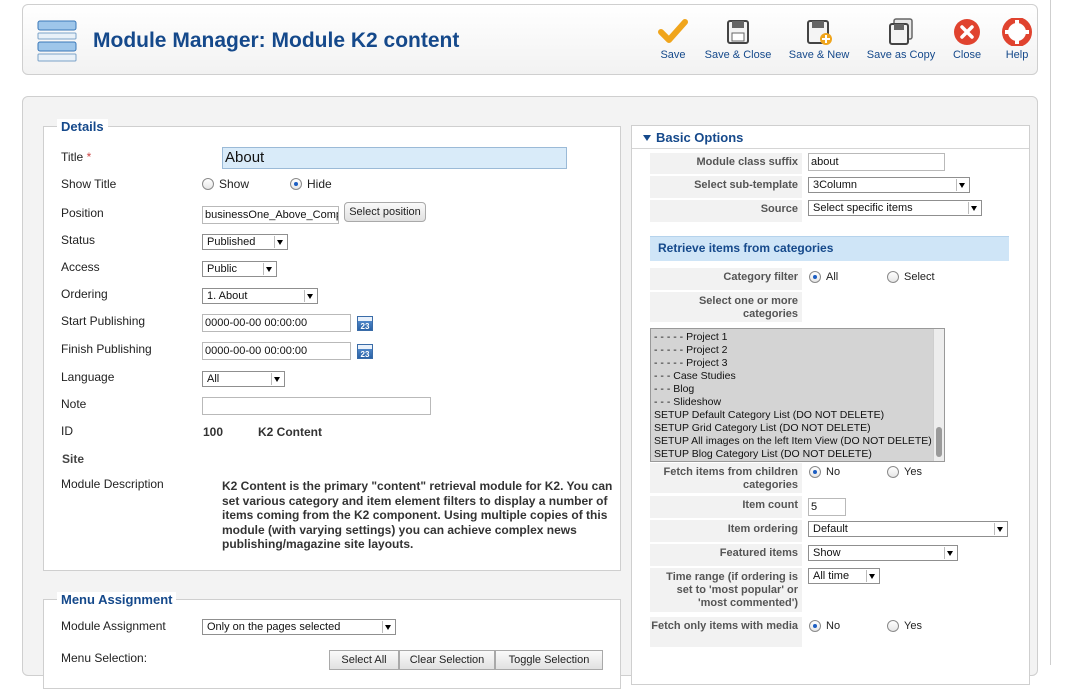 This screenshot has width=1076, height=689. What do you see at coordinates (106, 349) in the screenshot?
I see `finish-publishing-label: Finish Publishing` at bounding box center [106, 349].